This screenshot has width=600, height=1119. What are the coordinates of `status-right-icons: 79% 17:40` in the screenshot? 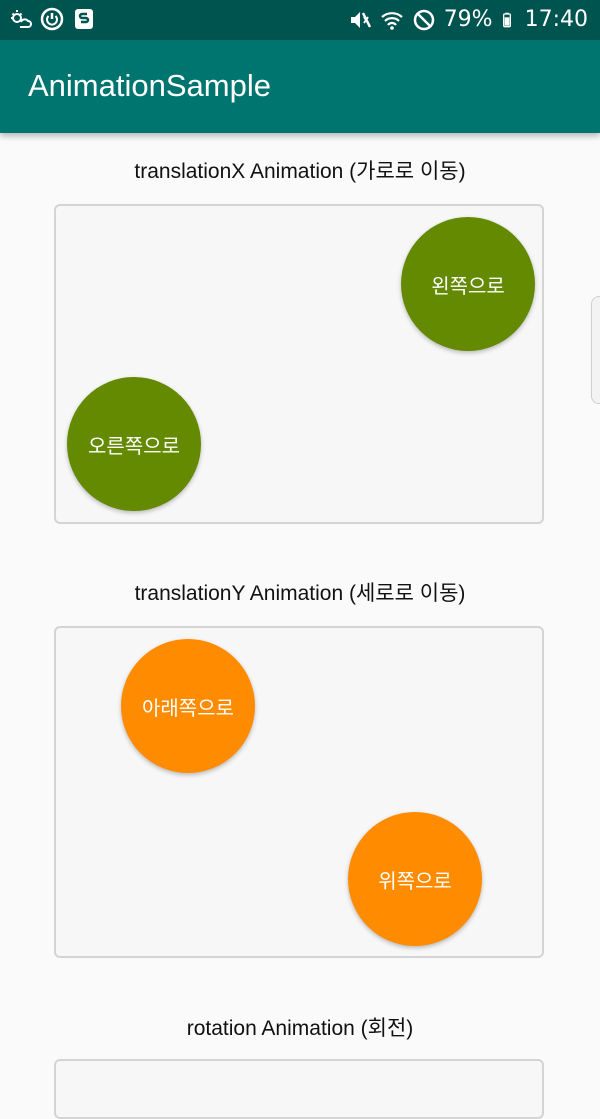 It's located at (468, 20).